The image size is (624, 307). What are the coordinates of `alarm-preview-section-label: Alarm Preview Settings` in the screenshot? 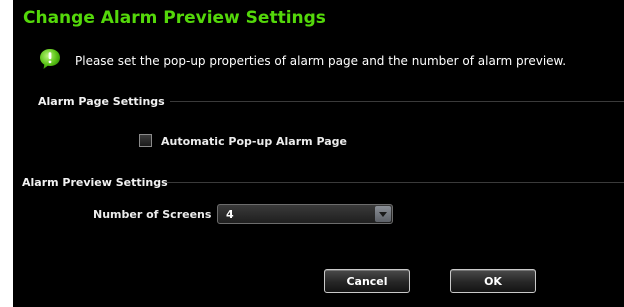 It's located at (95, 182).